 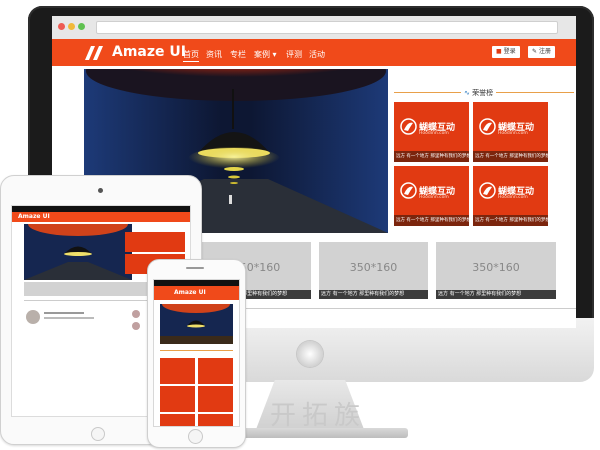 I want to click on login-button: ■ 登录, so click(x=506, y=52).